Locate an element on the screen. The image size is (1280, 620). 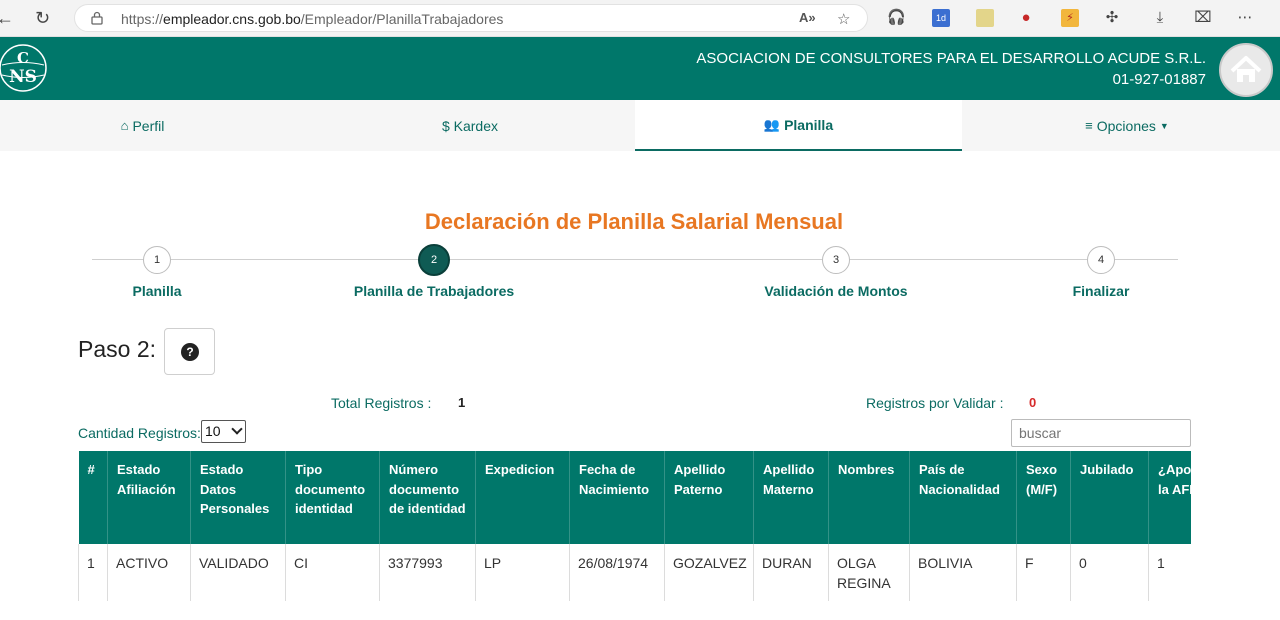
tab-perfil: ⌂ Perfil is located at coordinates (142, 125).